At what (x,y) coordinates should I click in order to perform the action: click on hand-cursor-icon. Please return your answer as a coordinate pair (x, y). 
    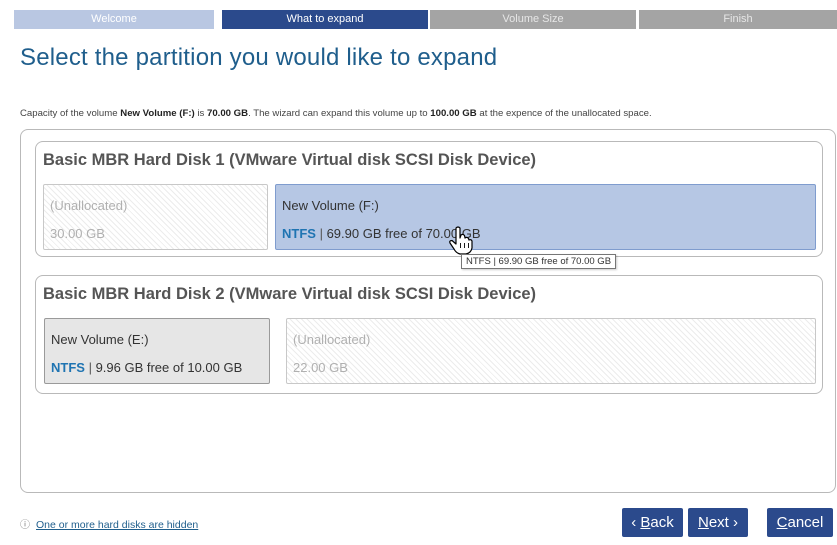
    Looking at the image, I should click on (461, 240).